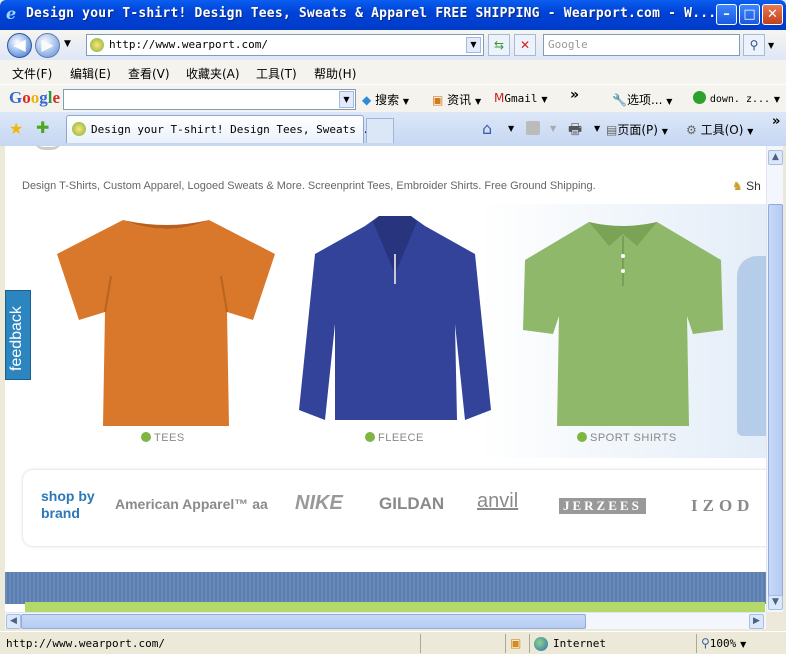 The width and height of the screenshot is (786, 654). I want to click on ie-logo-icon: e, so click(11, 13).